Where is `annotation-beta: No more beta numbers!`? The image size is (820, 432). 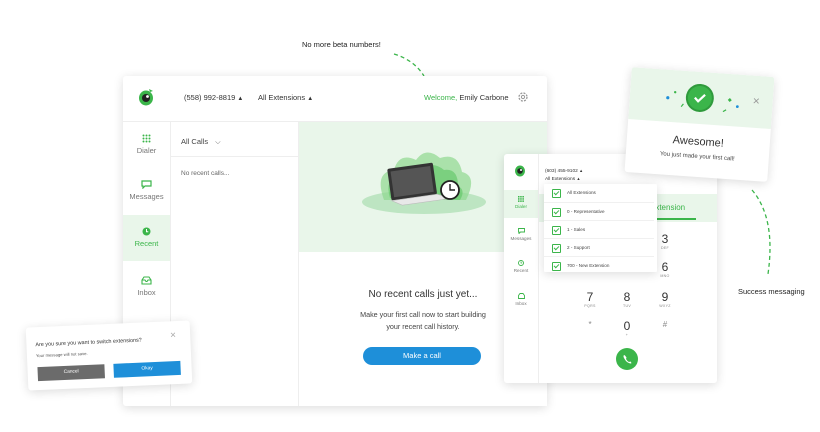 annotation-beta: No more beta numbers! is located at coordinates (341, 44).